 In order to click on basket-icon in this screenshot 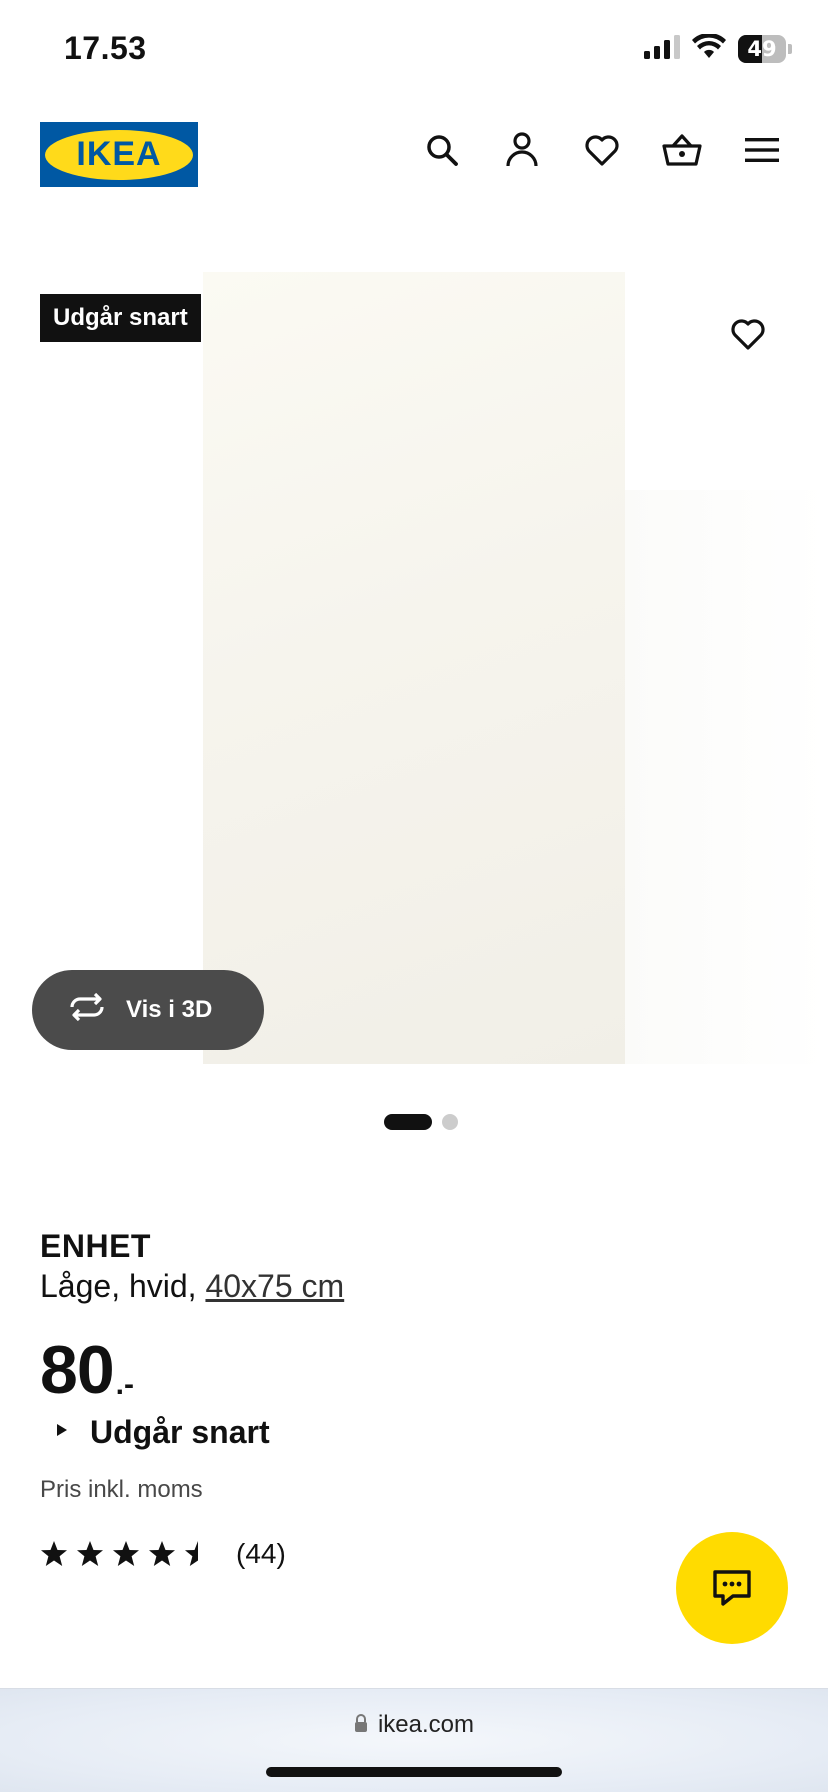, I will do `click(682, 150)`.